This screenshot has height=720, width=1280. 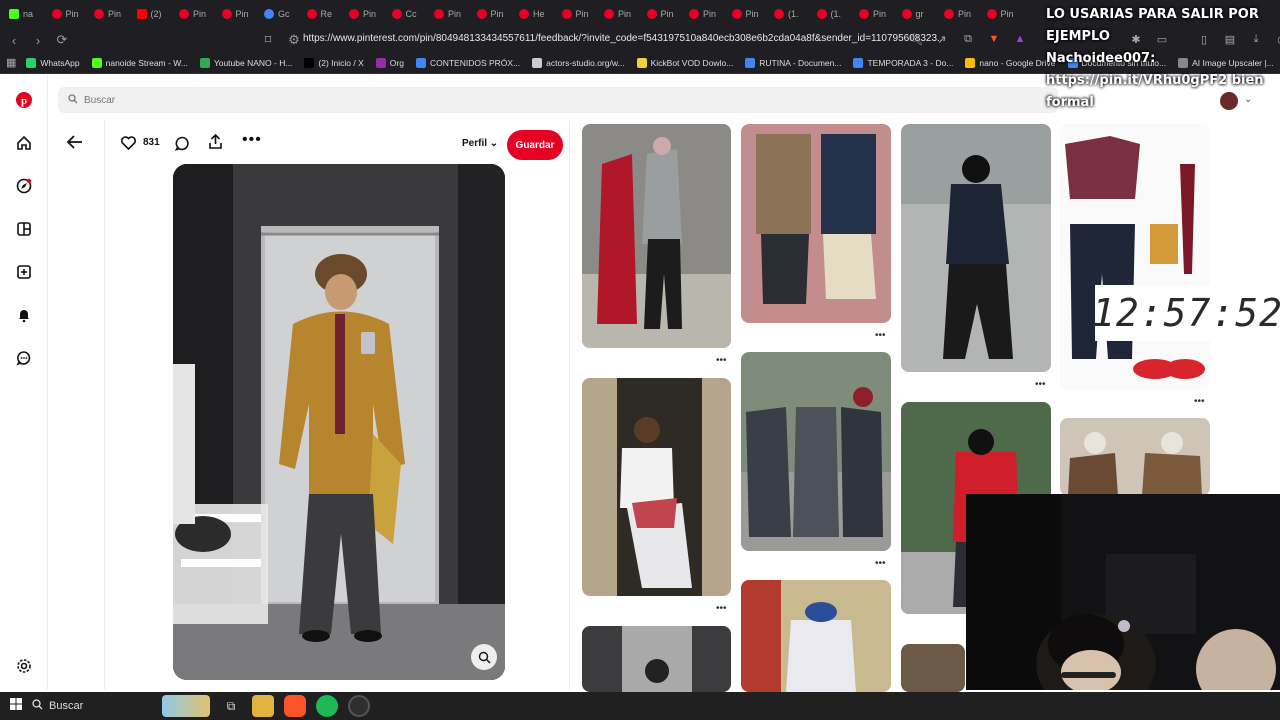 I want to click on file-explorer-icon, so click(x=263, y=706).